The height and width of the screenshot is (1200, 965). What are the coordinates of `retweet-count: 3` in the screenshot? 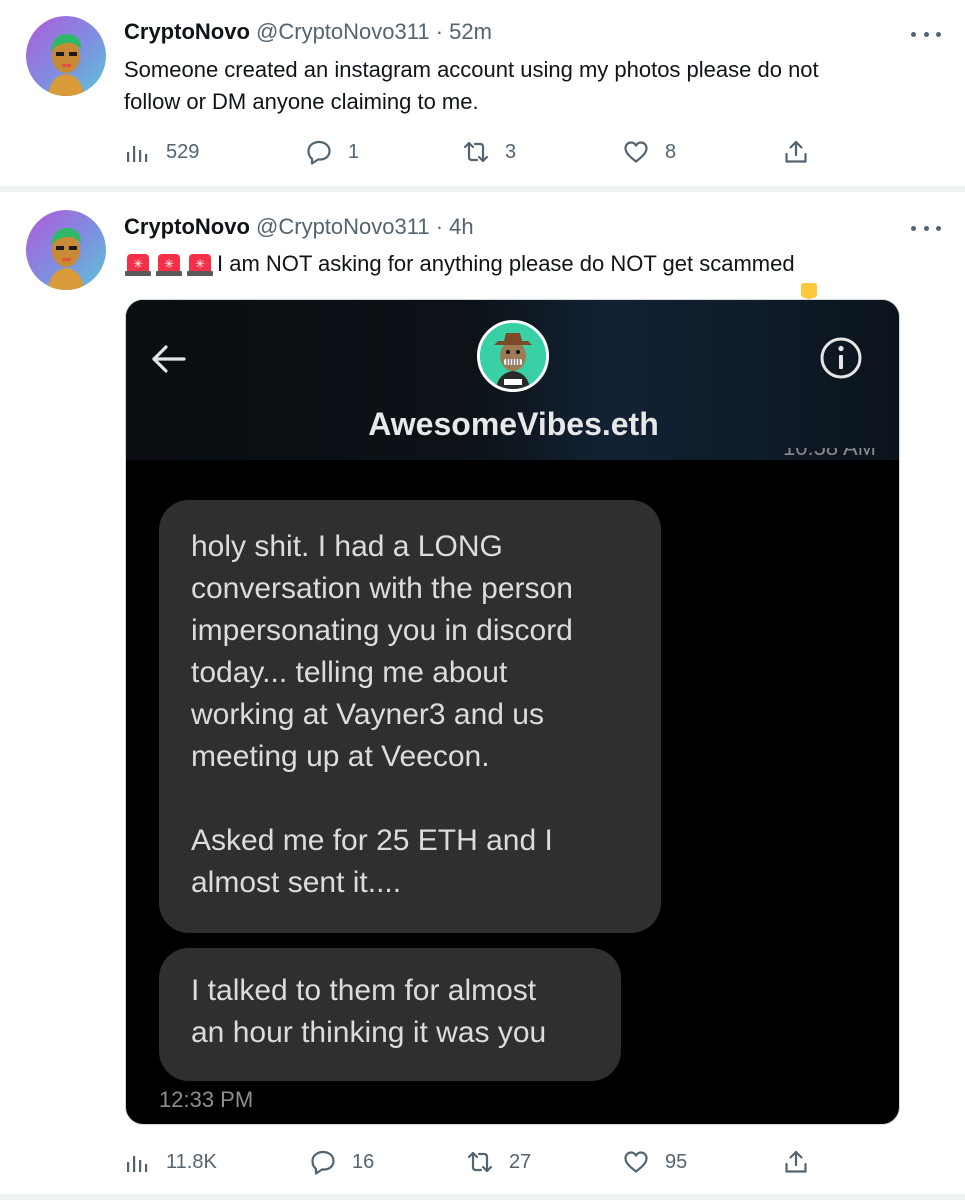 It's located at (511, 151).